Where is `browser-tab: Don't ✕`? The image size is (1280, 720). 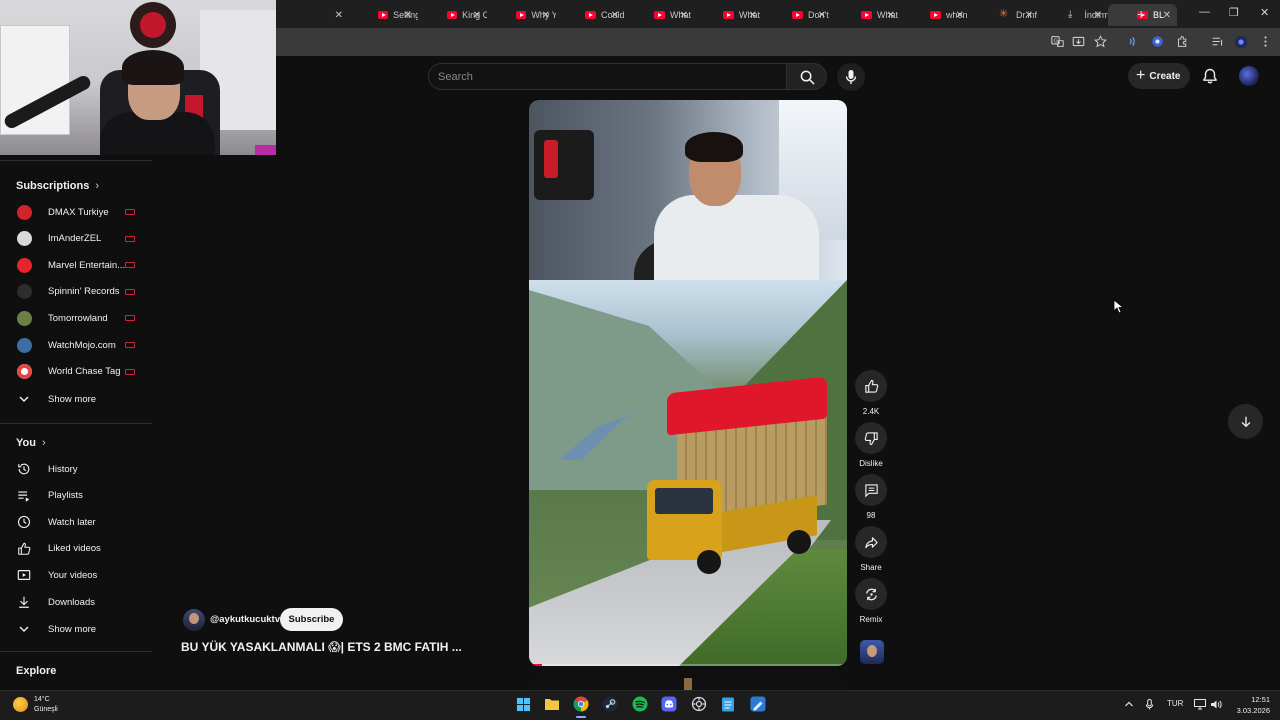
browser-tab: Don't ✕ is located at coordinates (797, 15).